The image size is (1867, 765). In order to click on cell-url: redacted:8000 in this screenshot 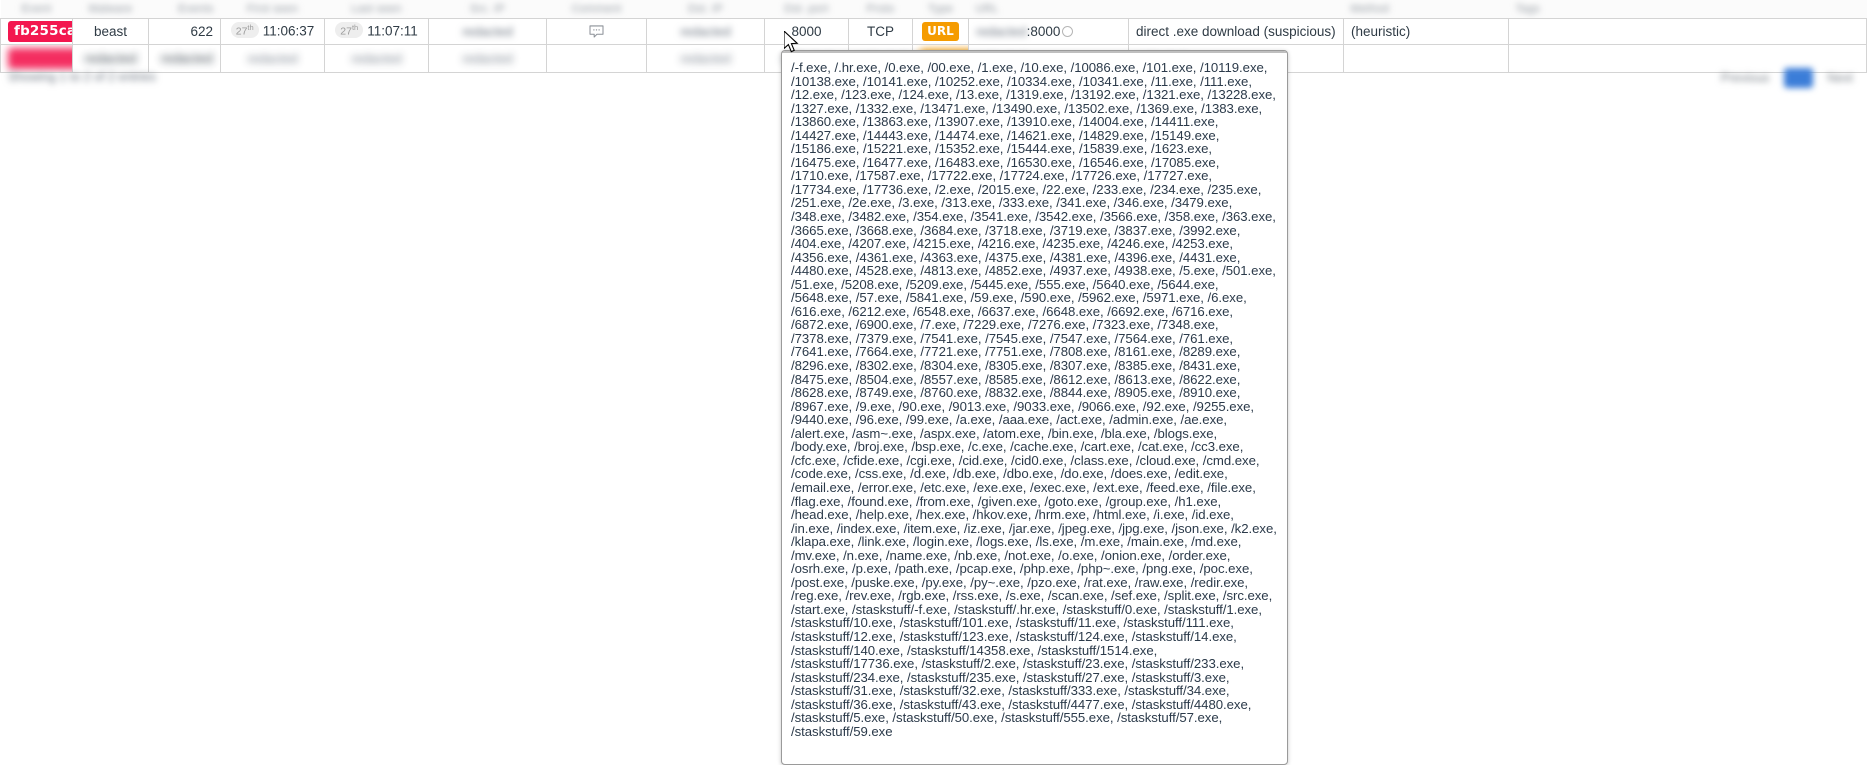, I will do `click(1048, 31)`.